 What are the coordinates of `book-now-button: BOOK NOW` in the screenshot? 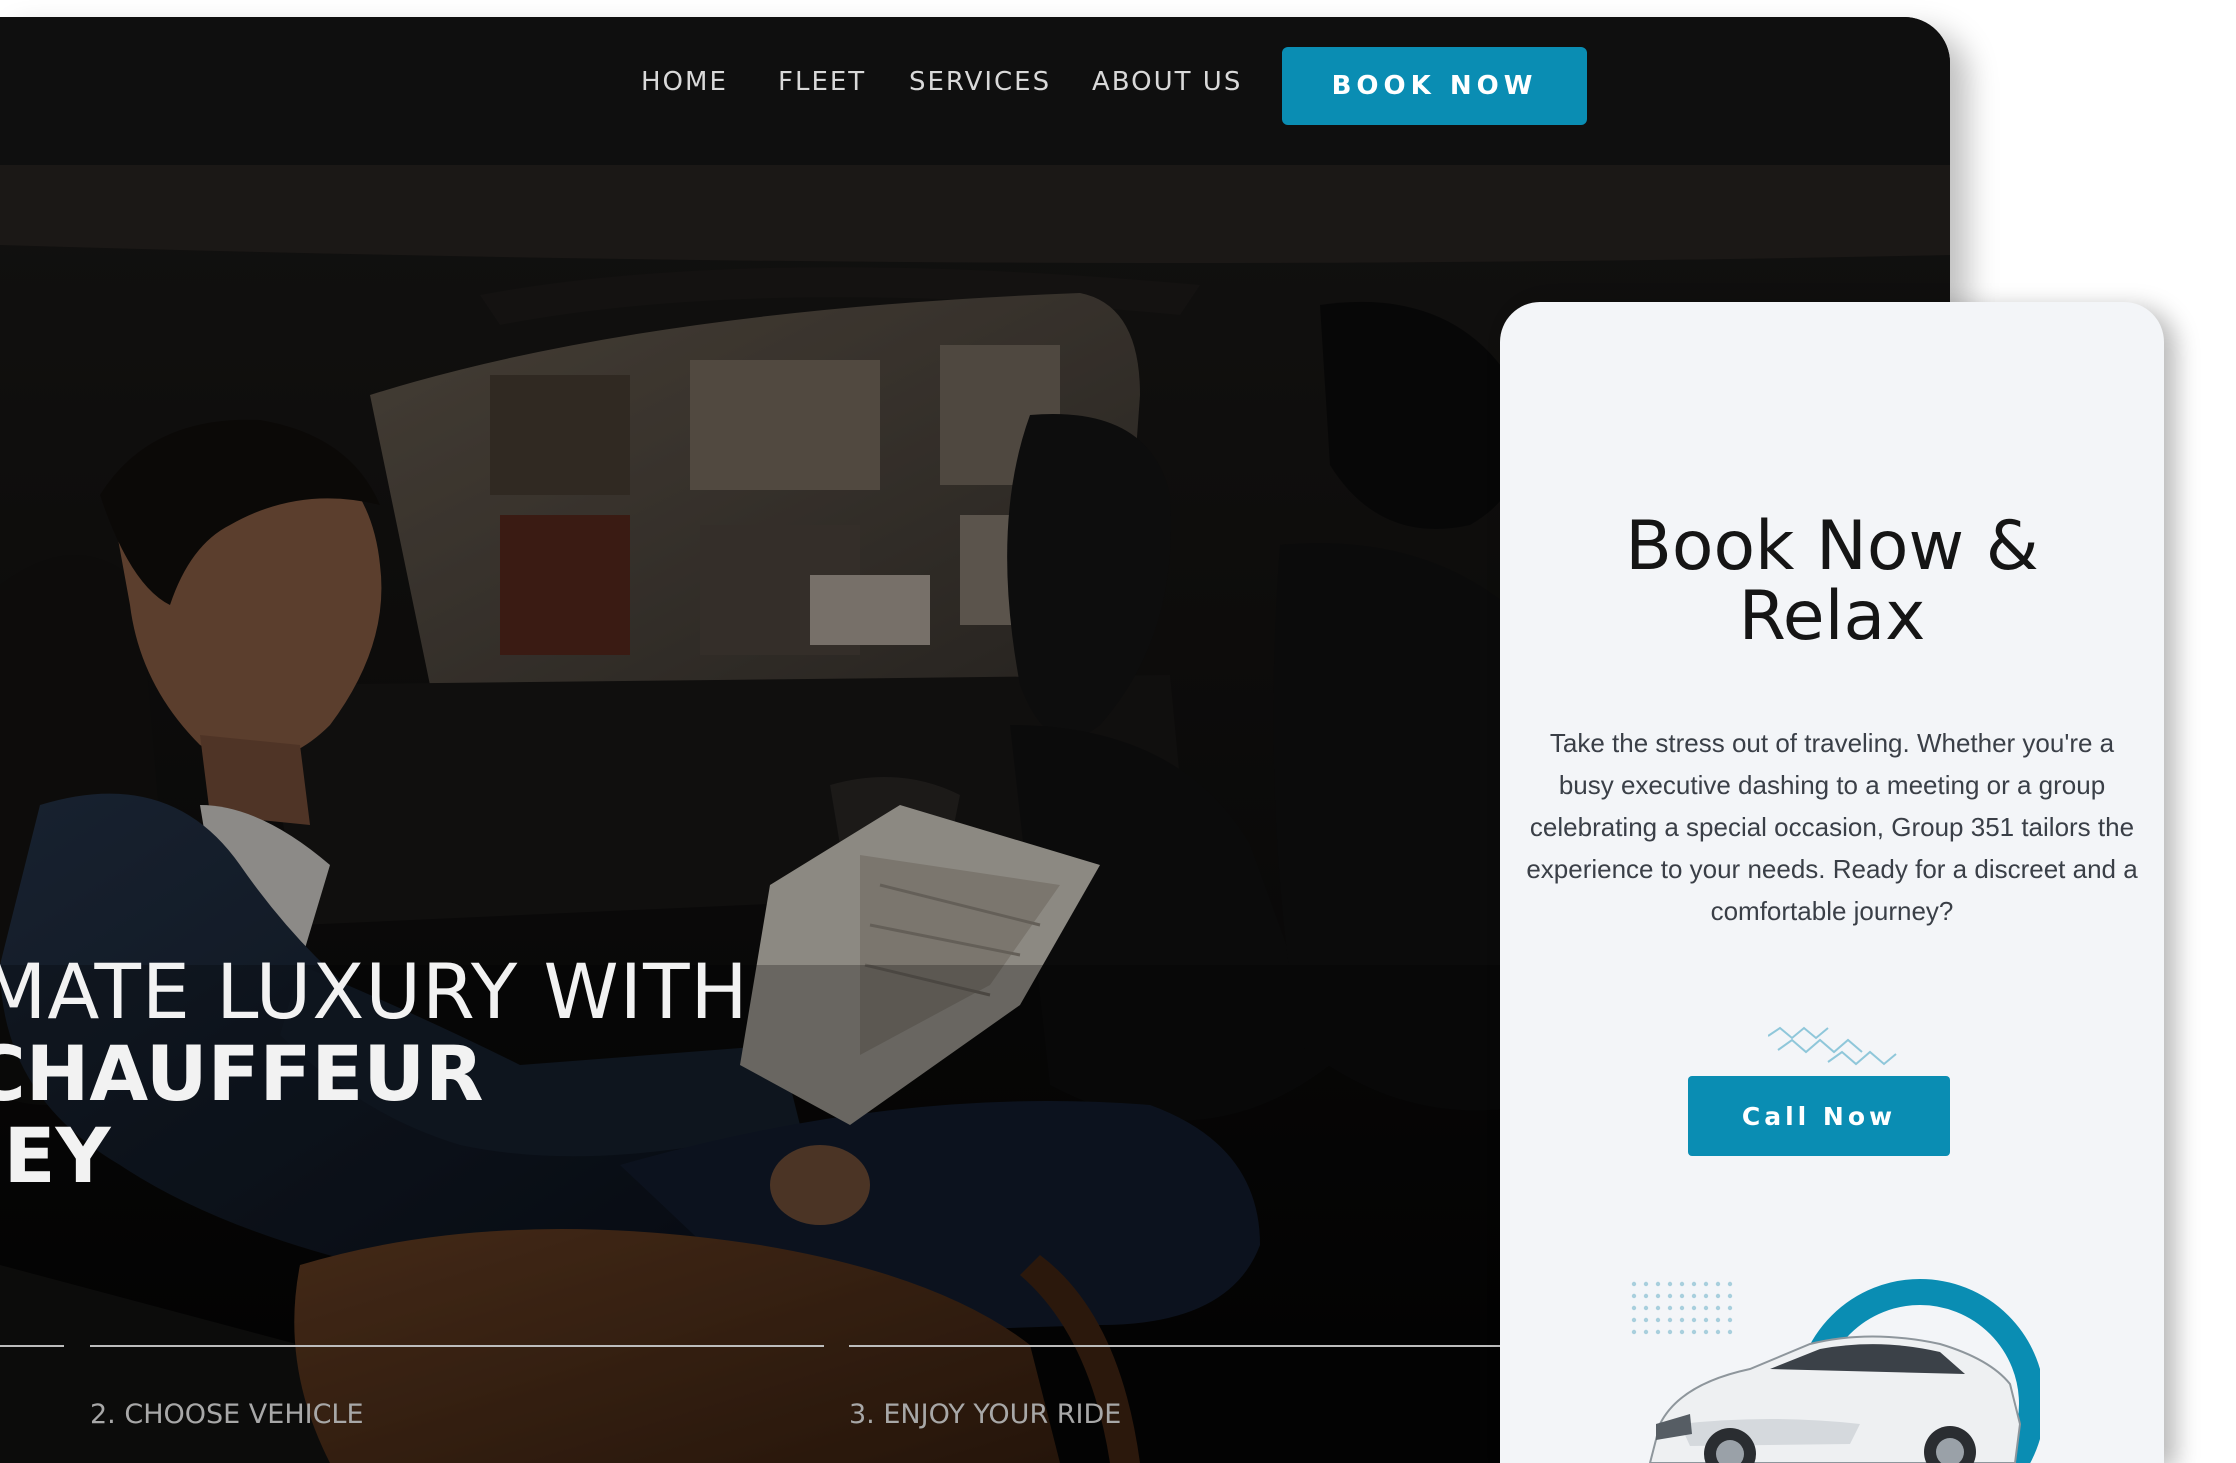 It's located at (1434, 86).